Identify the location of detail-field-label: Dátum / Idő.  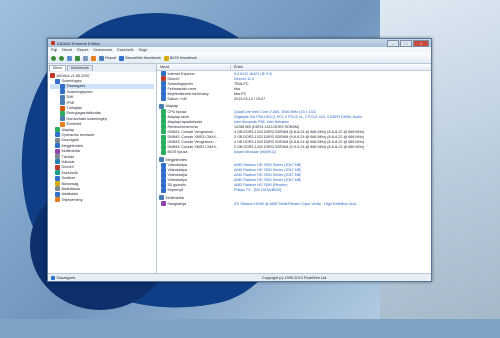
(177, 98).